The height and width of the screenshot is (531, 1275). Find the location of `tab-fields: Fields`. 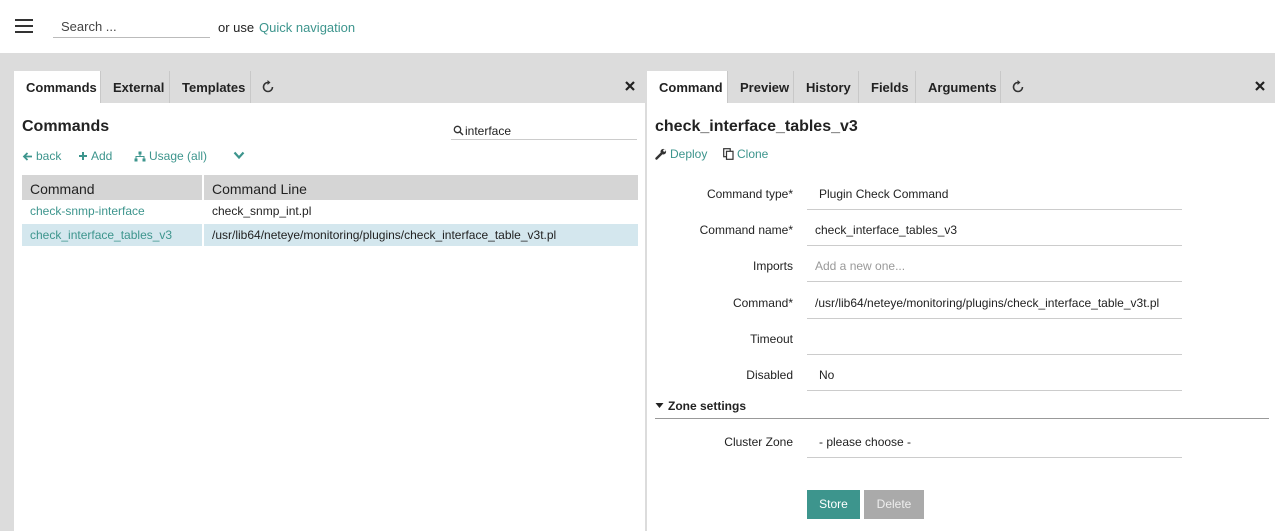

tab-fields: Fields is located at coordinates (887, 87).